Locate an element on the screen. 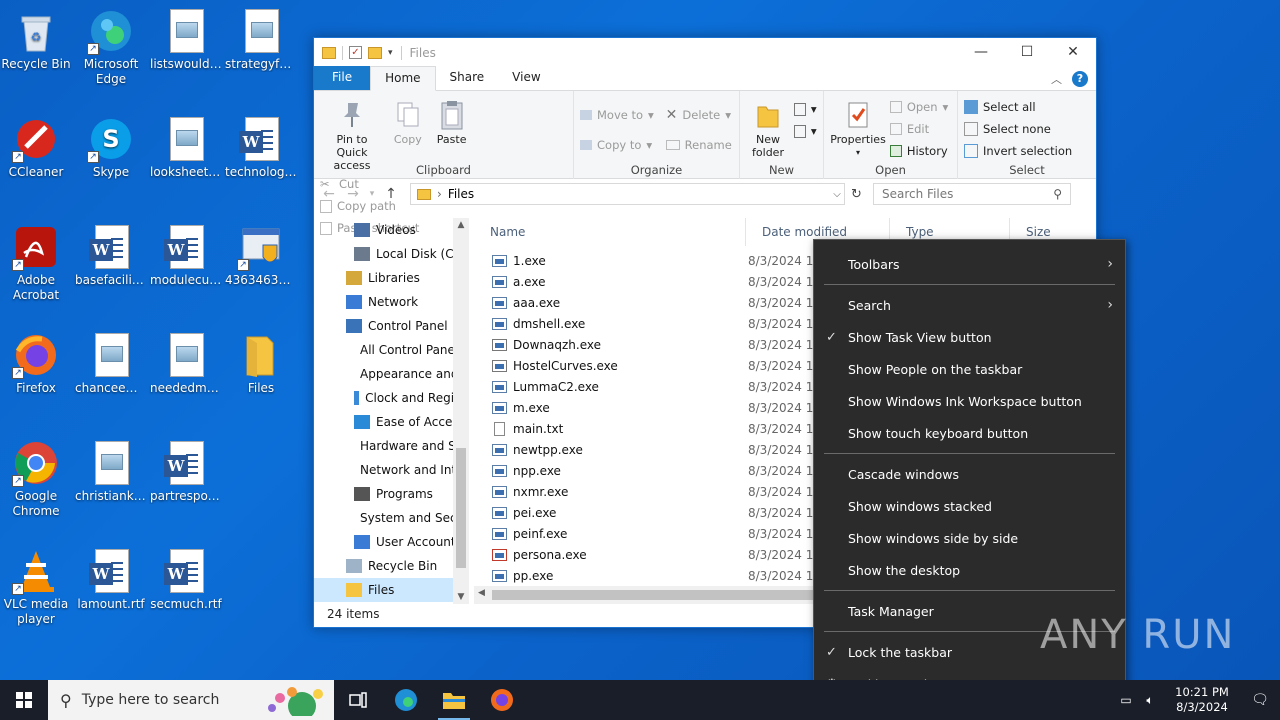 The image size is (1280, 720). scroll-up-icon: ▲ is located at coordinates (461, 225).